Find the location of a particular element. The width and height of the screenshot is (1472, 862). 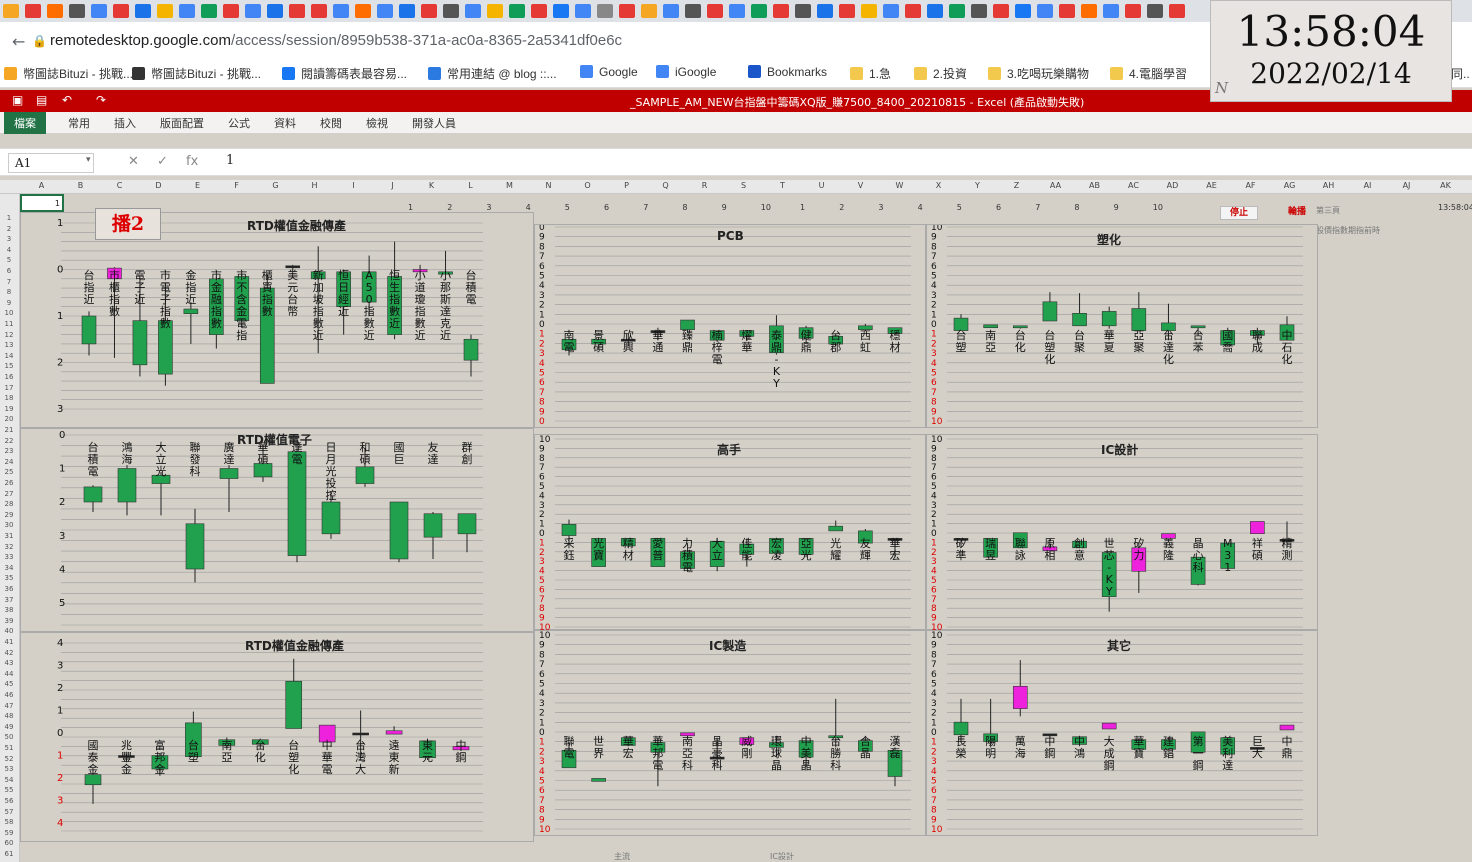

column-header: AC is located at coordinates (1133, 185).